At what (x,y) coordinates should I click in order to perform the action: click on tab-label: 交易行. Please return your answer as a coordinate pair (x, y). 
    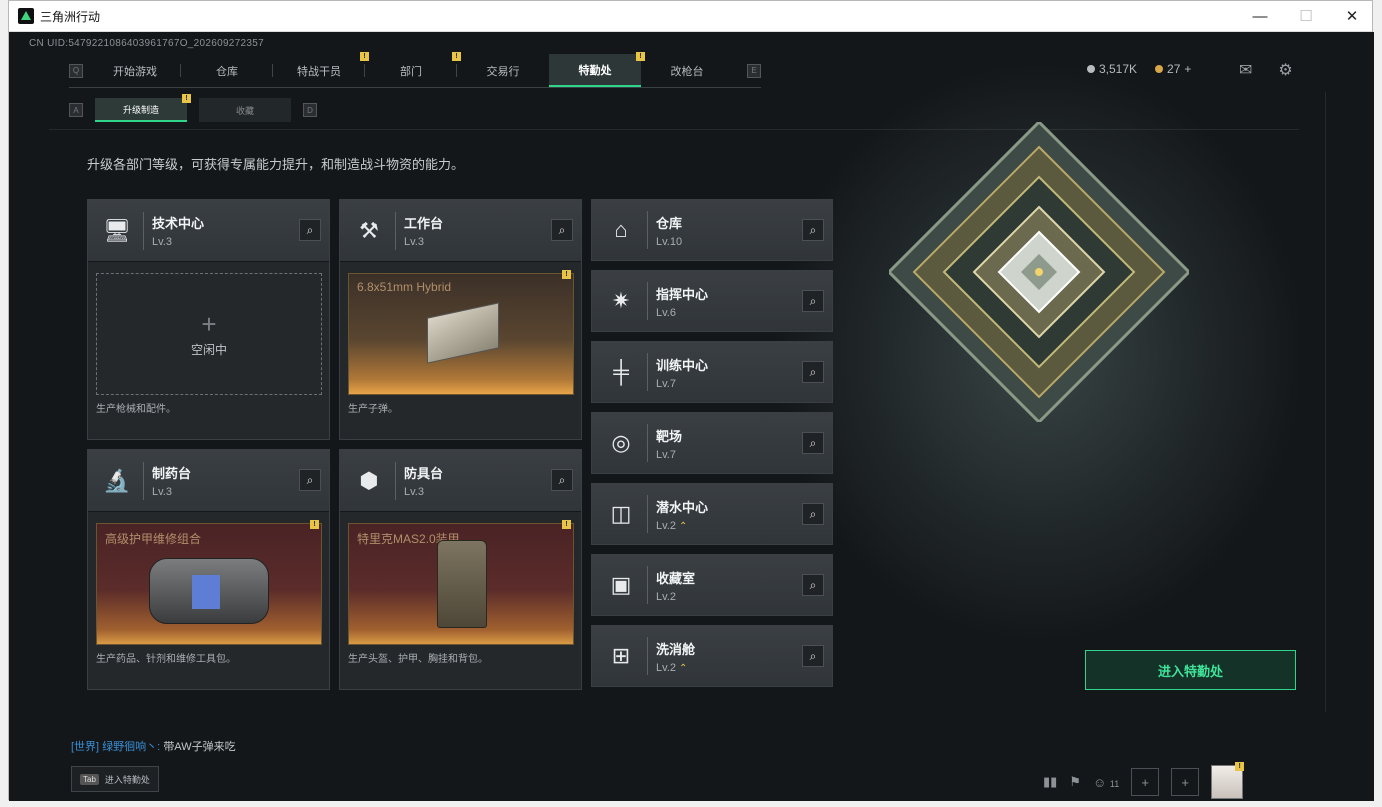
    Looking at the image, I should click on (503, 71).